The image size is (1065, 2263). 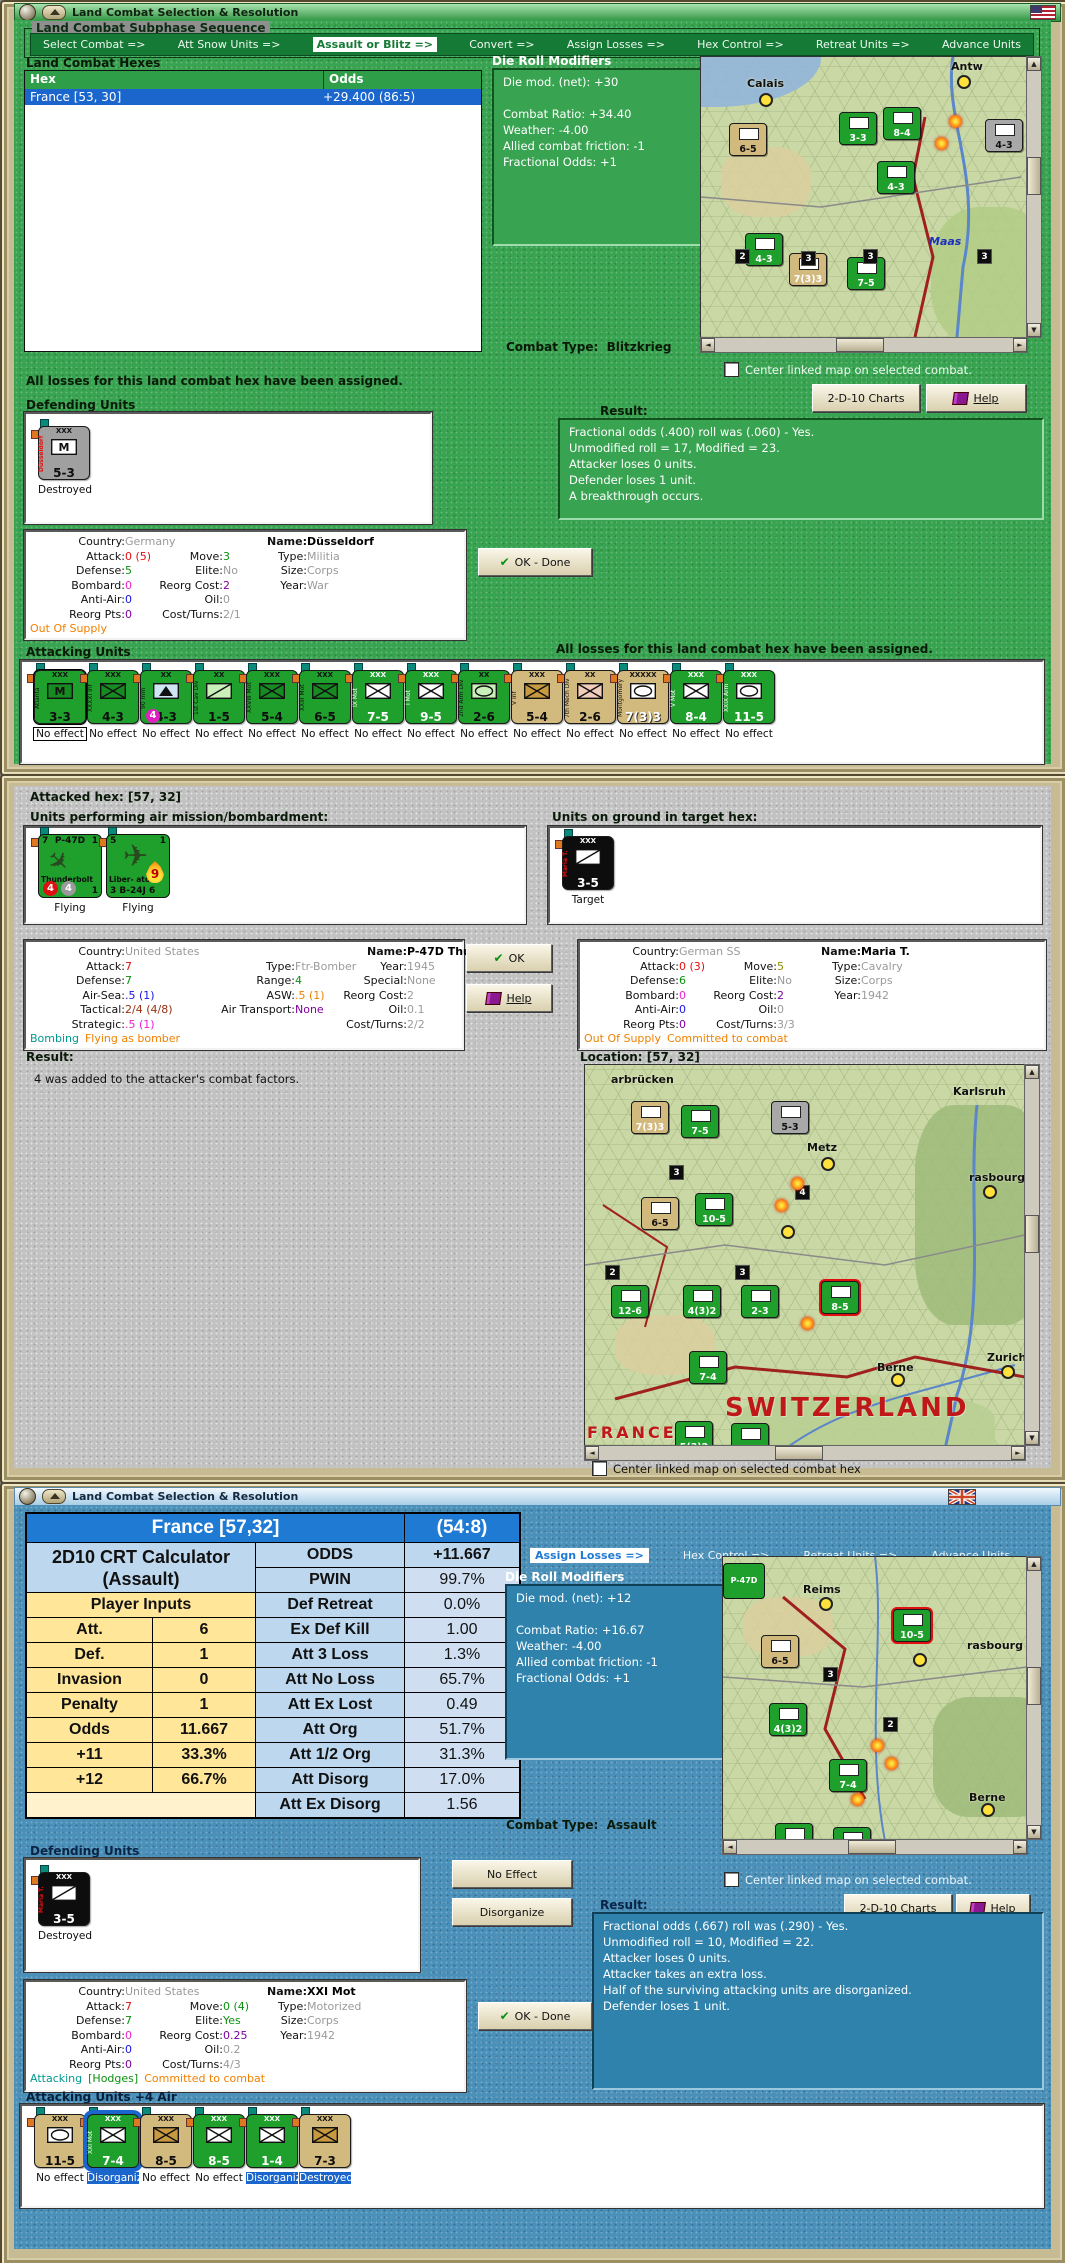 What do you see at coordinates (138, 866) in the screenshot?
I see `counter-body: 5 1 ✈ Liber- ator 9 3 B-24J 6` at bounding box center [138, 866].